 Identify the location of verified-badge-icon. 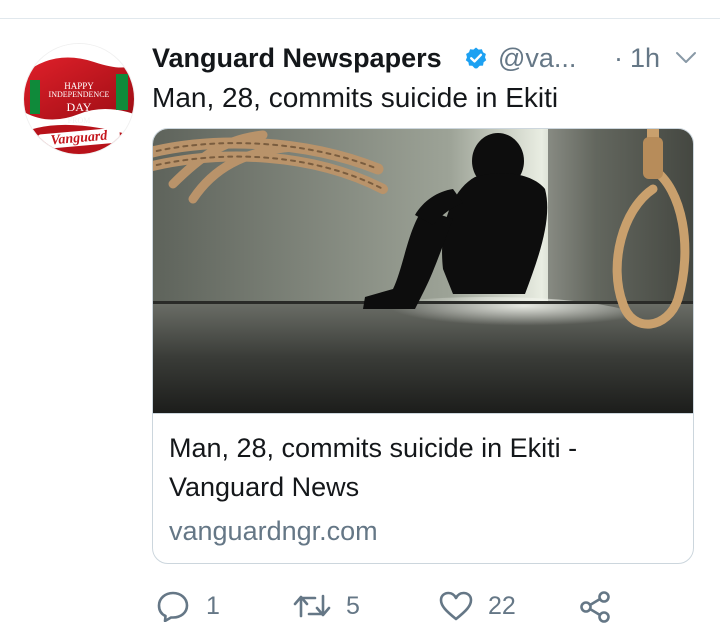
(476, 58).